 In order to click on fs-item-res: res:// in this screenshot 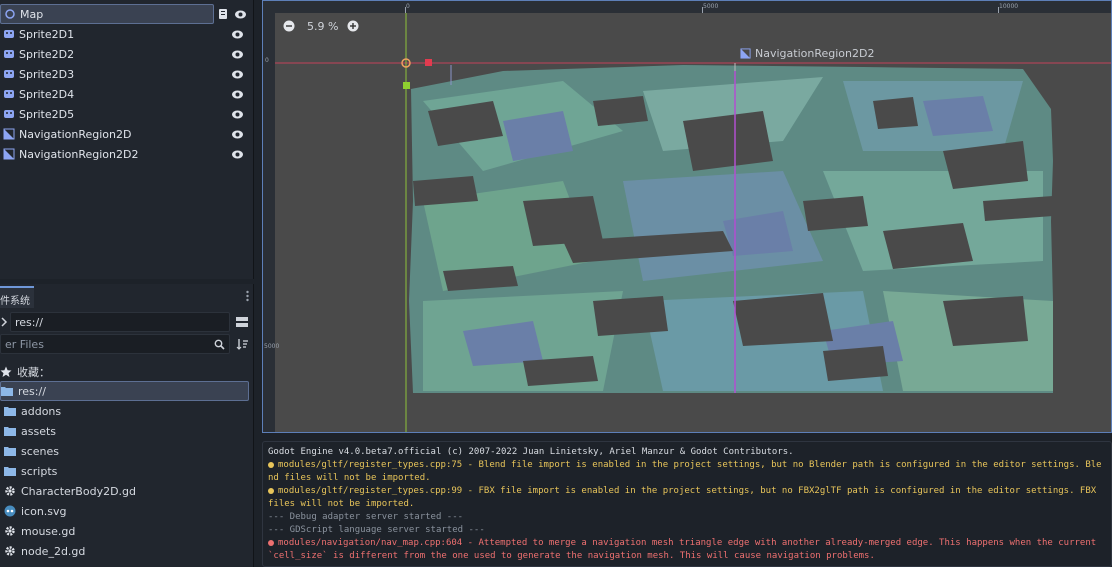, I will do `click(124, 391)`.